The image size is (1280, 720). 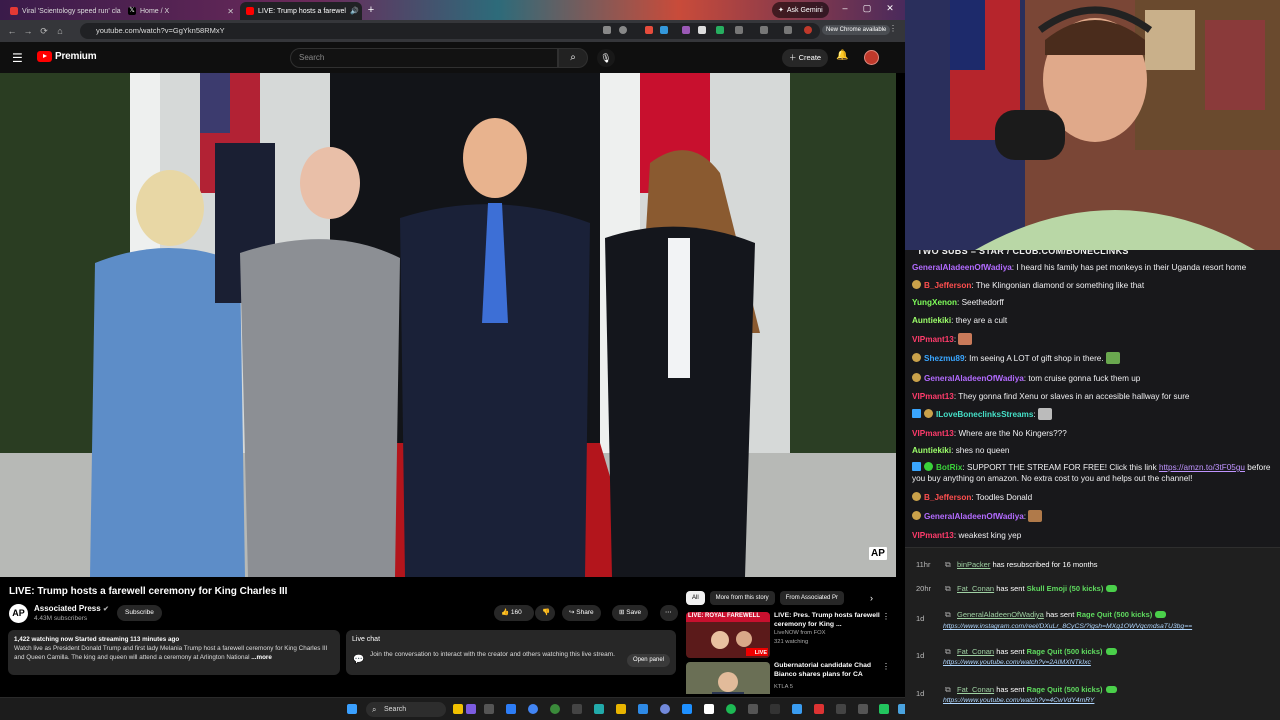 I want to click on create-button: ＋ Create, so click(x=805, y=58).